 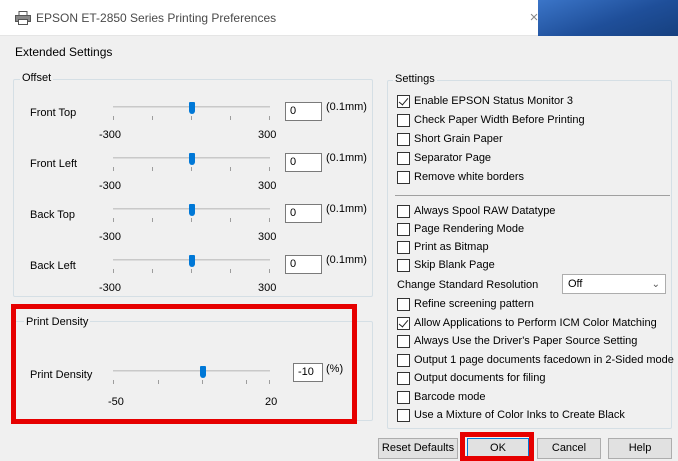 What do you see at coordinates (640, 448) in the screenshot?
I see `help-button: Help` at bounding box center [640, 448].